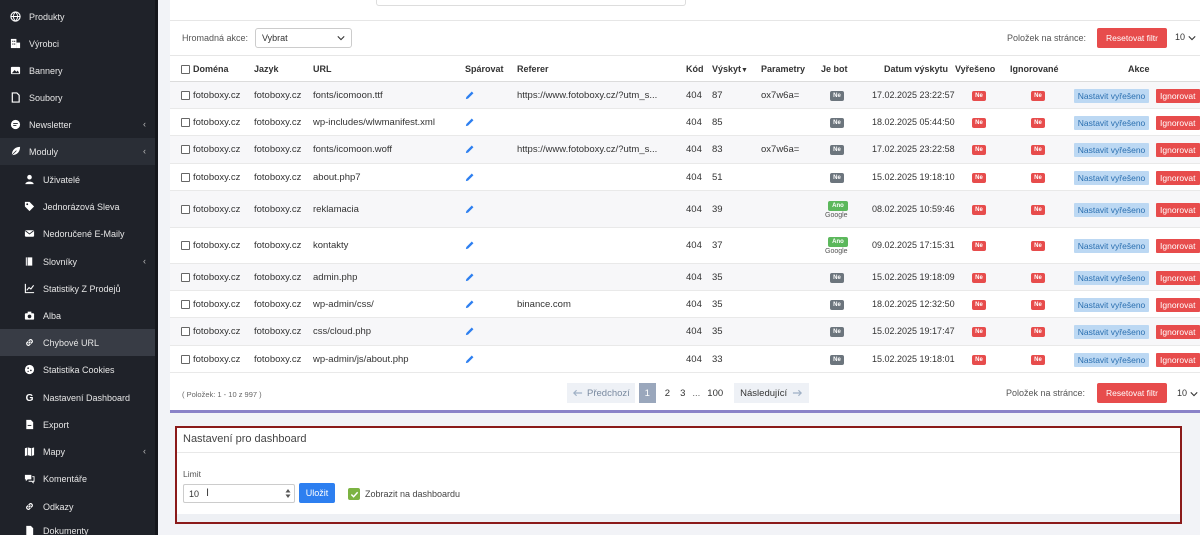 This screenshot has height=535, width=1200. I want to click on next-page-button: Následující, so click(772, 393).